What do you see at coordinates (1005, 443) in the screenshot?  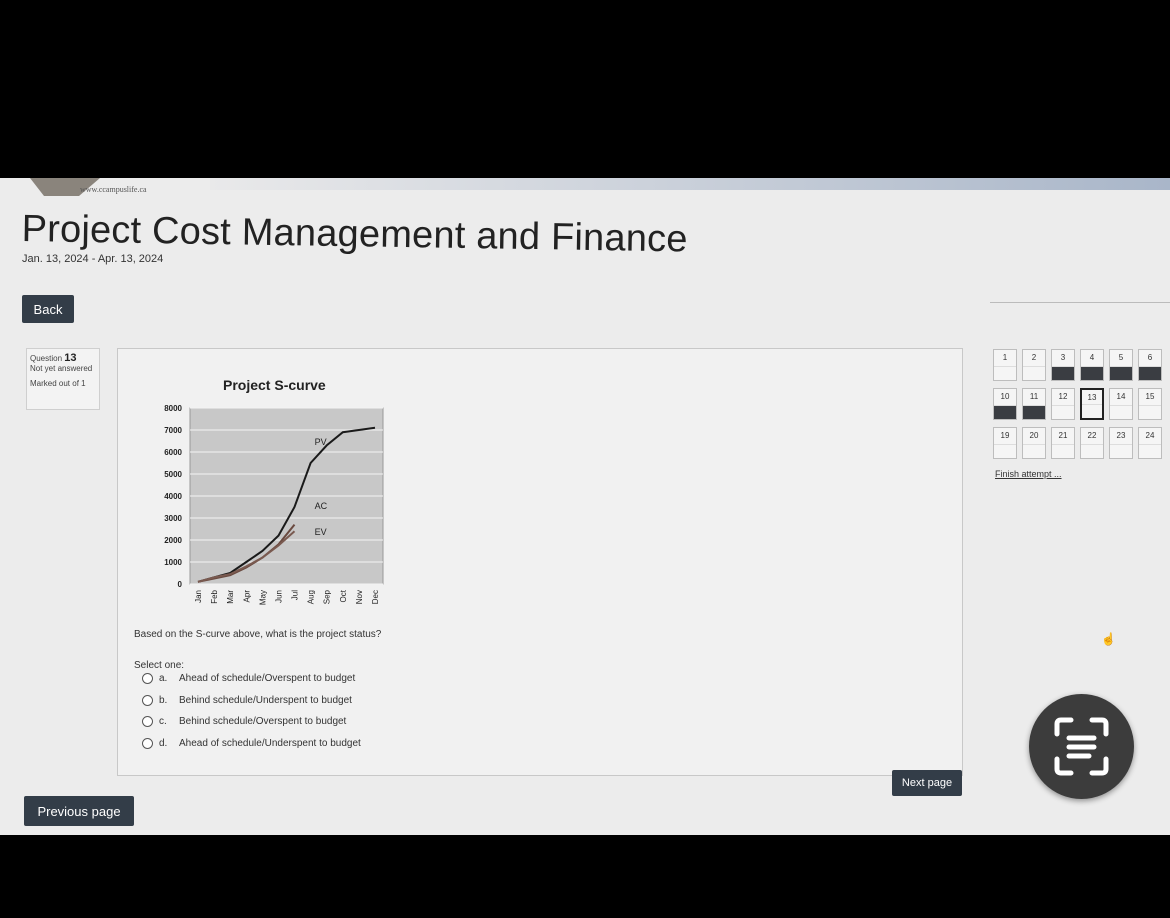 I see `nav-question-19: 19` at bounding box center [1005, 443].